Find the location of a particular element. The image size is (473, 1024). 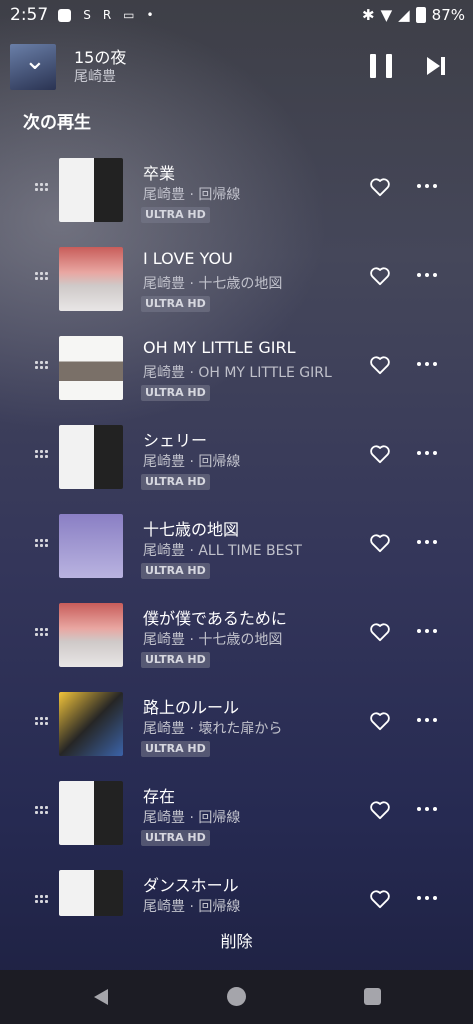

back-icon is located at coordinates (101, 997).